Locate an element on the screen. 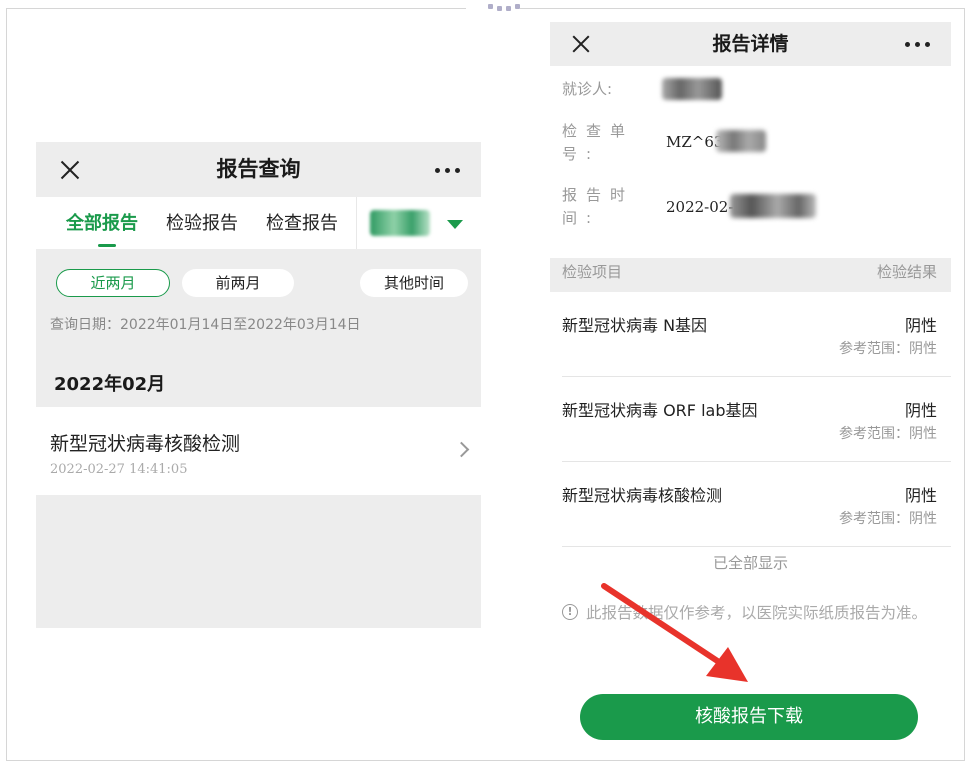  order-number-label: 检查单号: is located at coordinates (598, 142).